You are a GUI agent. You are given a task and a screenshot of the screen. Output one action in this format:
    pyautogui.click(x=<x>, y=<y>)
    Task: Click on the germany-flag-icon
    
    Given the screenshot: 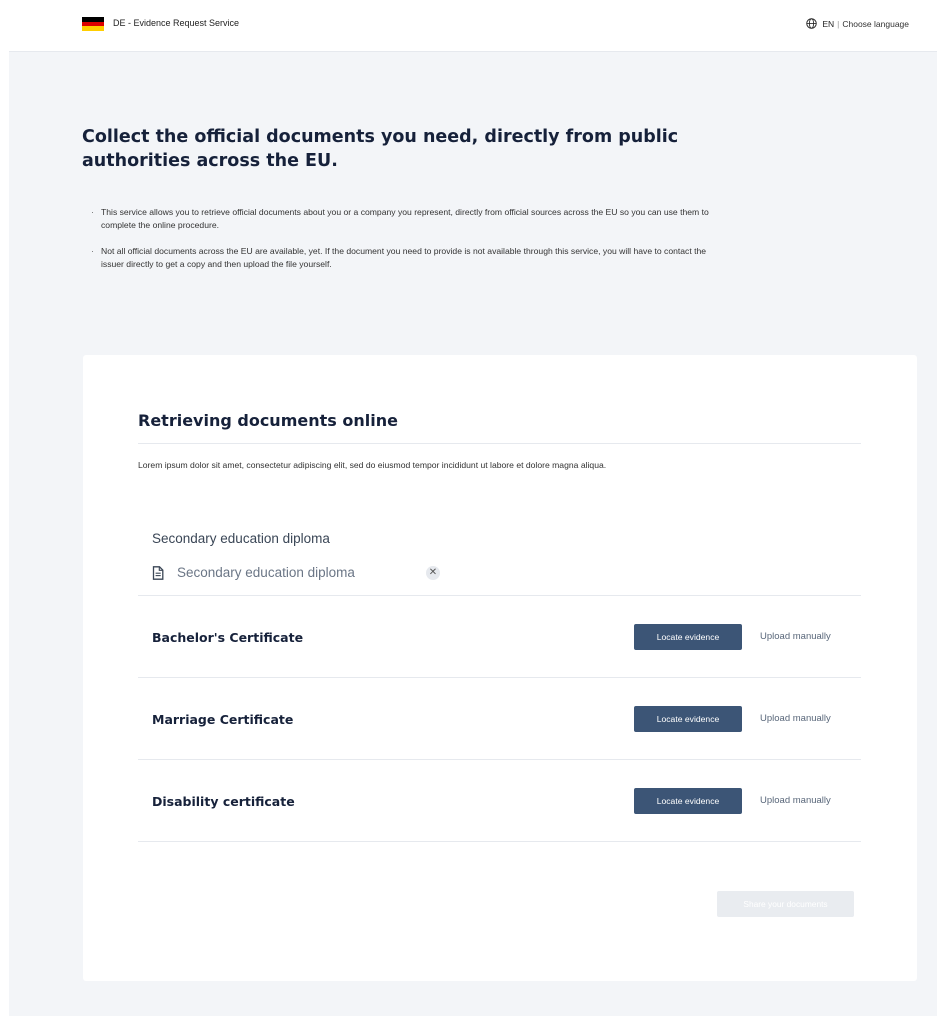 What is the action you would take?
    pyautogui.click(x=93, y=24)
    